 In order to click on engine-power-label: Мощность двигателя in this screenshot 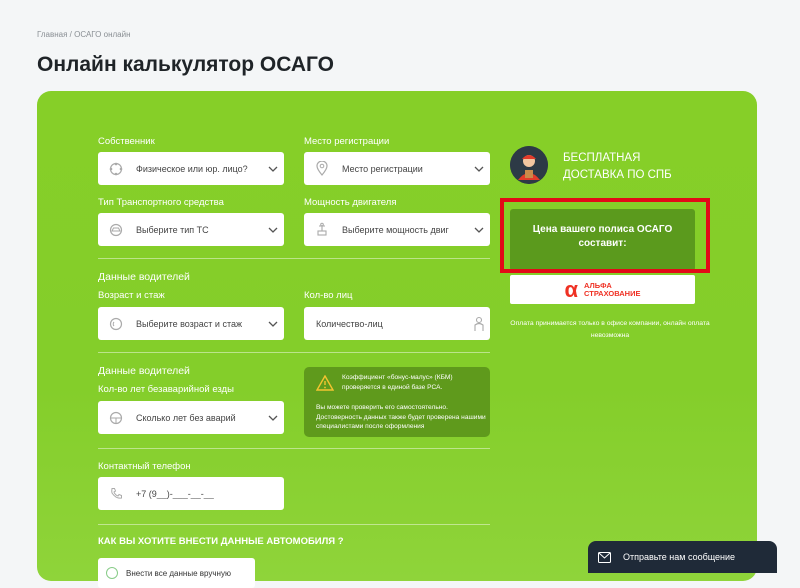, I will do `click(350, 202)`.